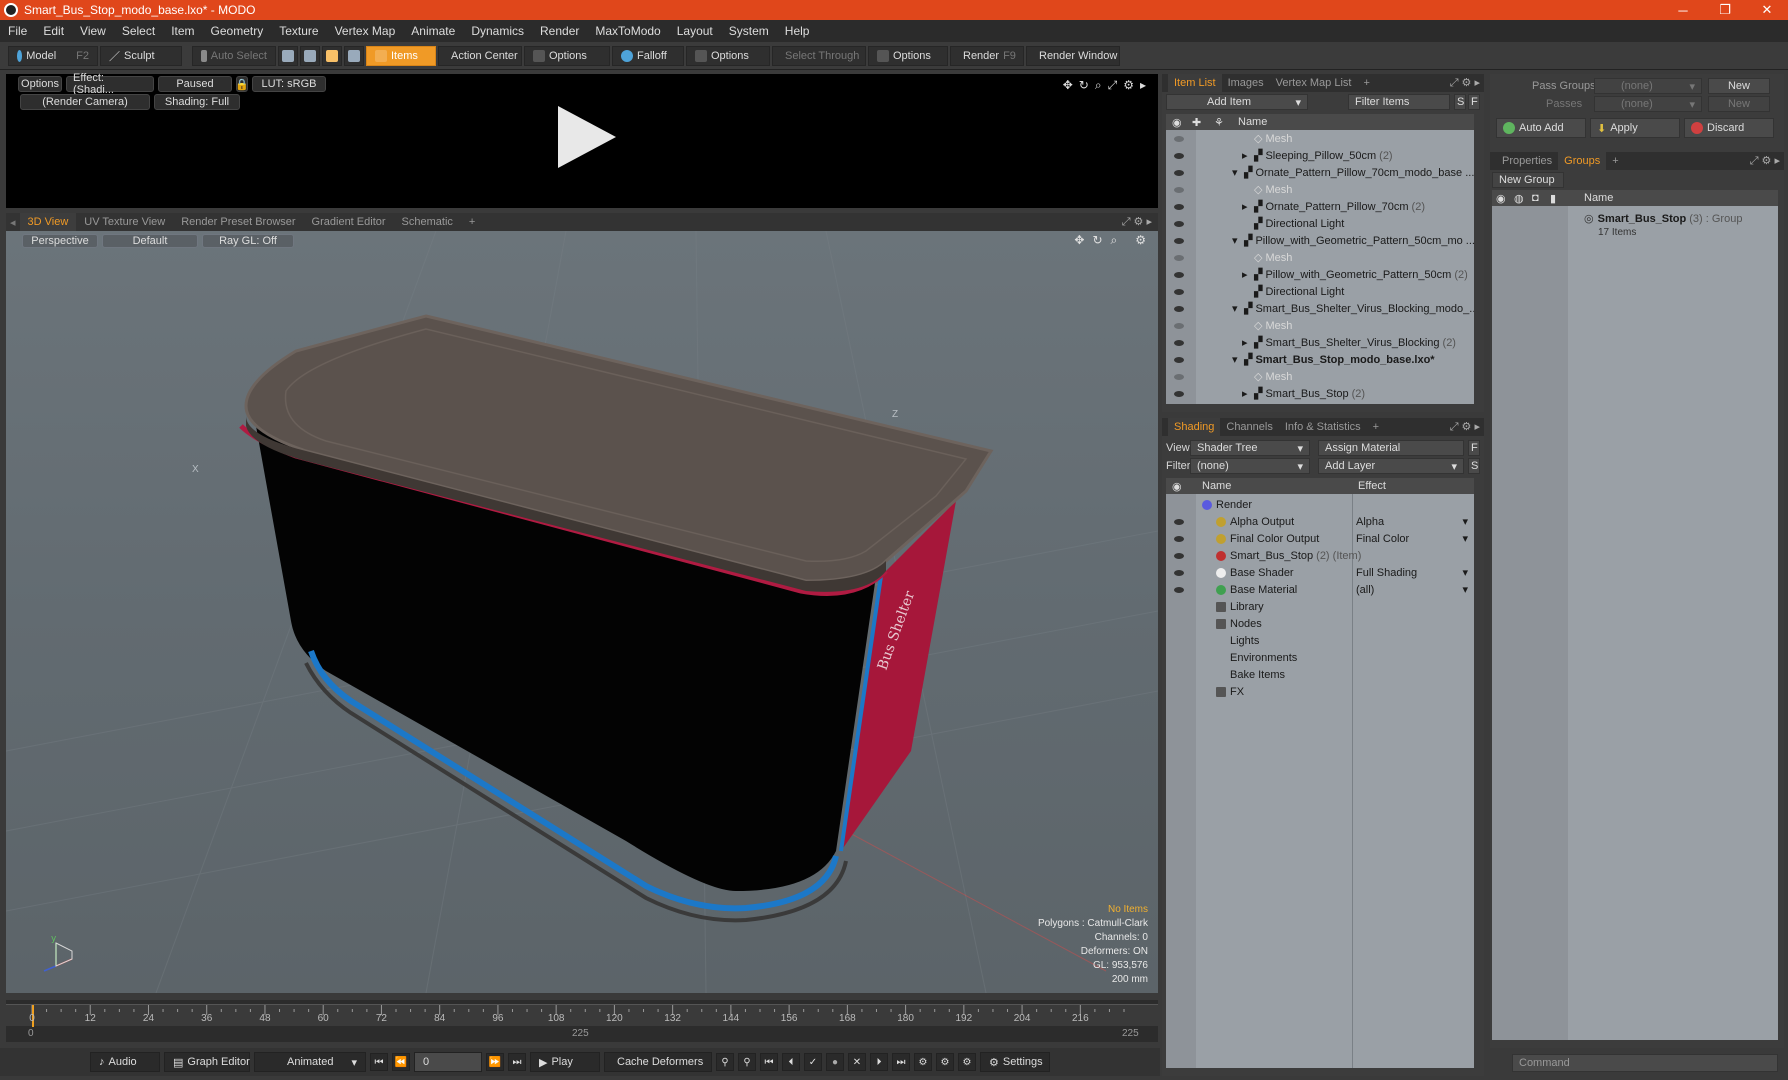 This screenshot has height=1080, width=1788. What do you see at coordinates (967, 1062) in the screenshot?
I see `key-options-icon: ⚙` at bounding box center [967, 1062].